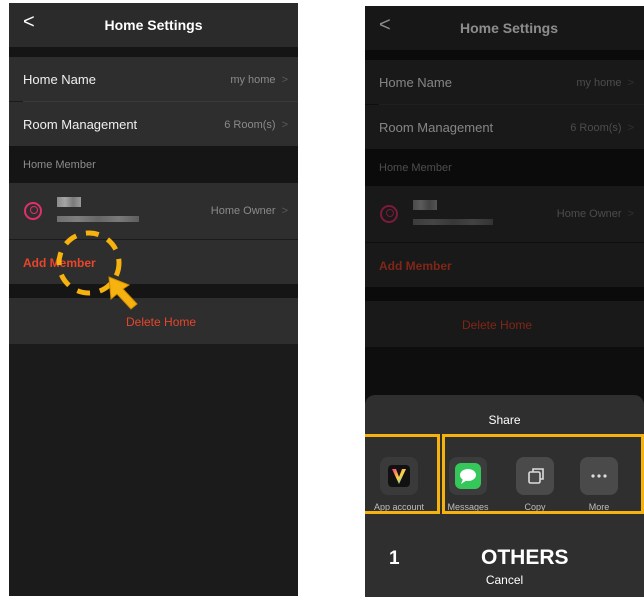  What do you see at coordinates (243, 211) in the screenshot?
I see `member-role: Home Owner` at bounding box center [243, 211].